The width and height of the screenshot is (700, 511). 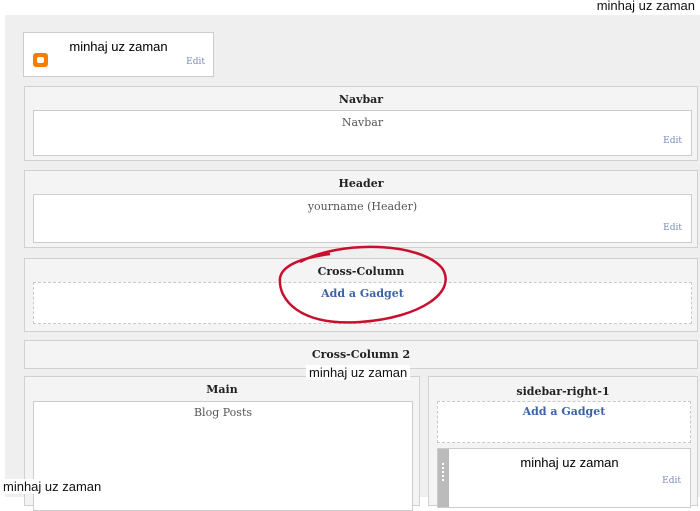 I want to click on add-gadget-link: Add a Gadget, so click(x=564, y=411).